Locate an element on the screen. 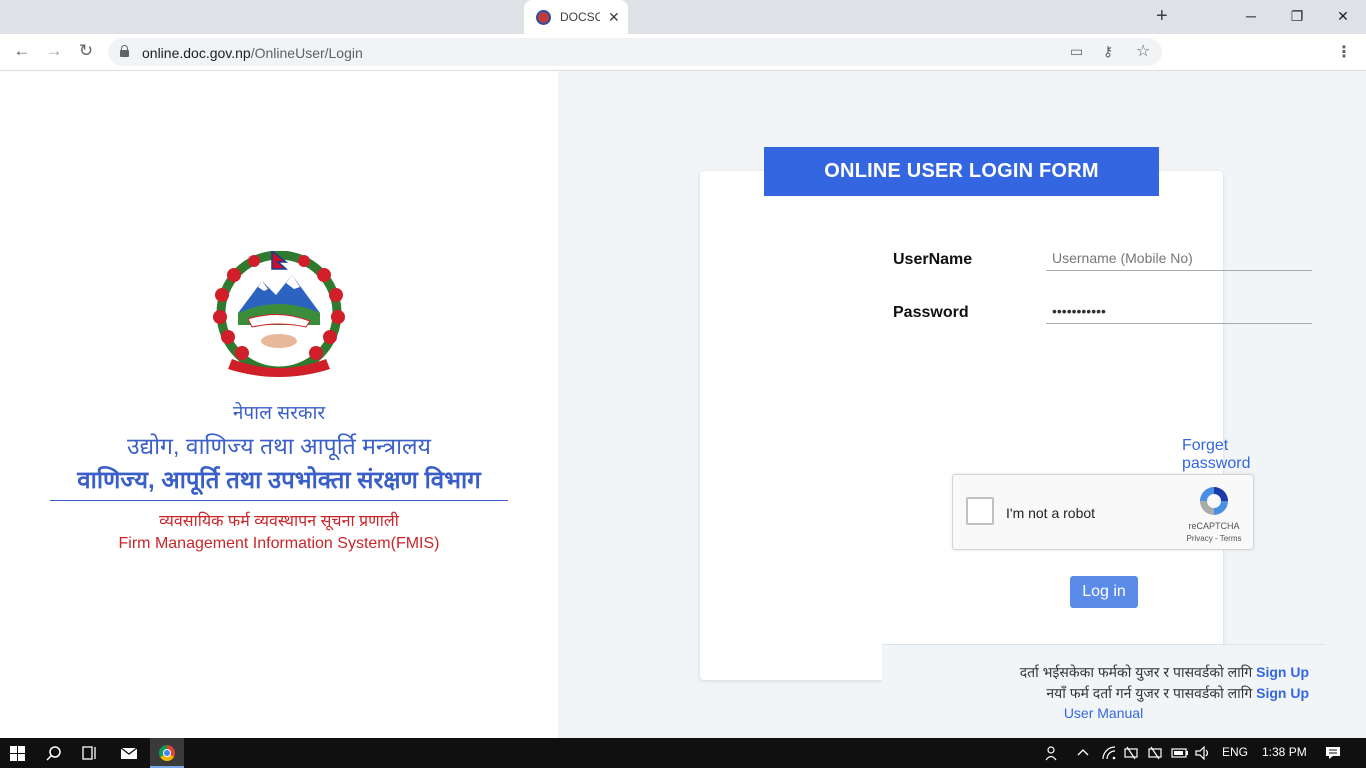 The height and width of the screenshot is (768, 1366). username-input is located at coordinates (1179, 258).